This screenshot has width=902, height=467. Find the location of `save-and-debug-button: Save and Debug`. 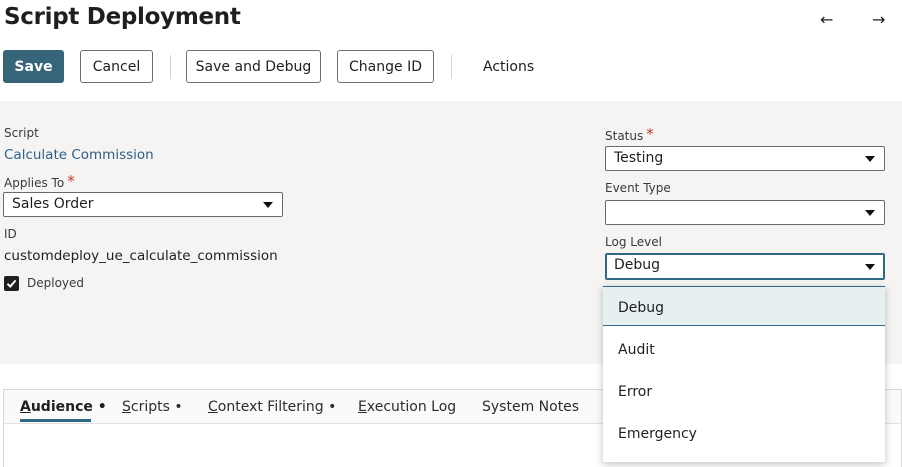

save-and-debug-button: Save and Debug is located at coordinates (253, 66).